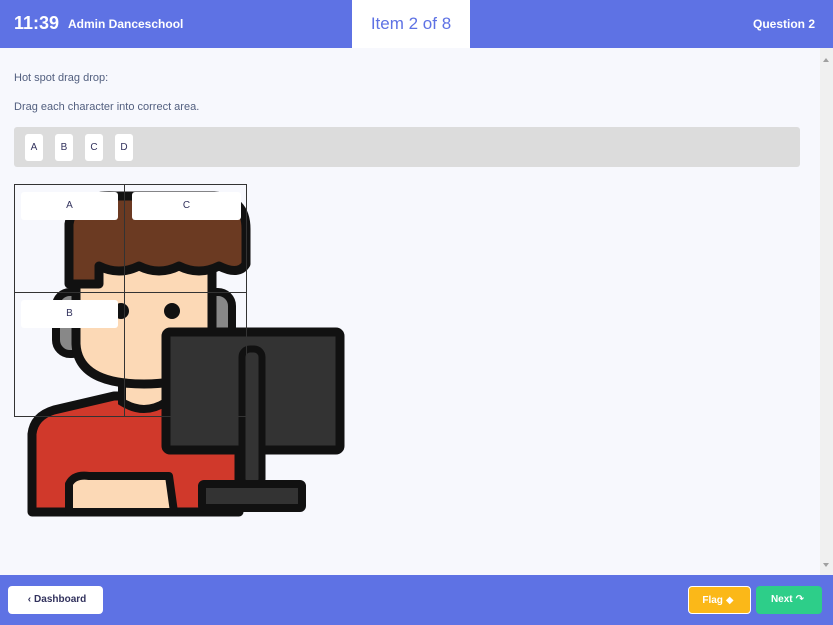 The width and height of the screenshot is (833, 625). What do you see at coordinates (69, 314) in the screenshot?
I see `placed-chip-b: B` at bounding box center [69, 314].